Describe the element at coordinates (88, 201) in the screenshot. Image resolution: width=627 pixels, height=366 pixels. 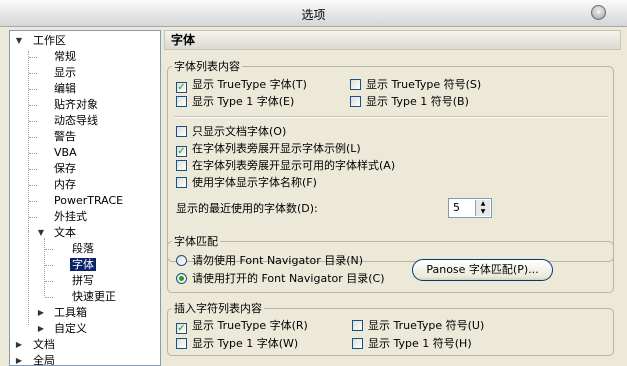
I see `tree-item-powertrace: PowerTRACE` at that location.